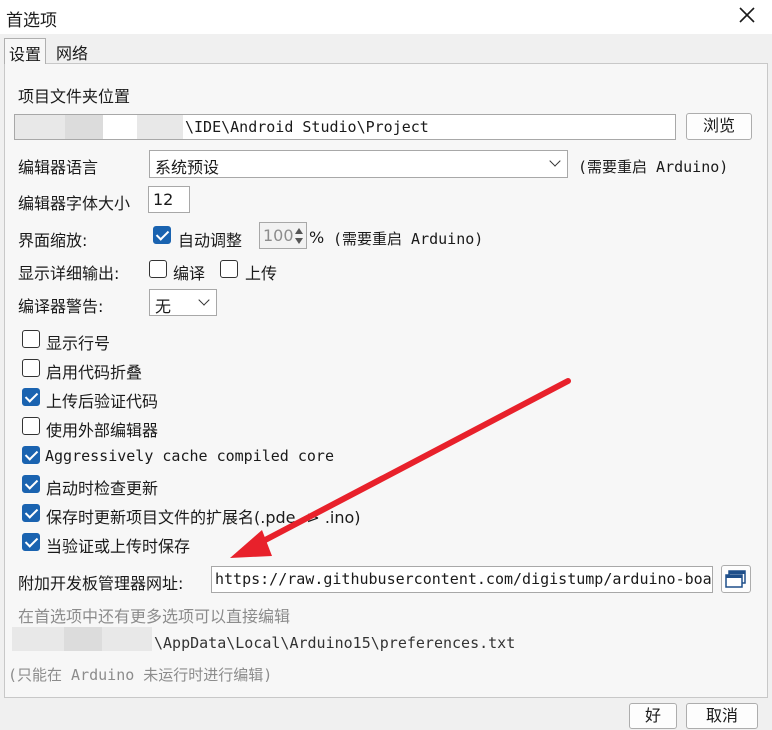  What do you see at coordinates (69, 273) in the screenshot?
I see `verbose-label: 显示详细输出:` at bounding box center [69, 273].